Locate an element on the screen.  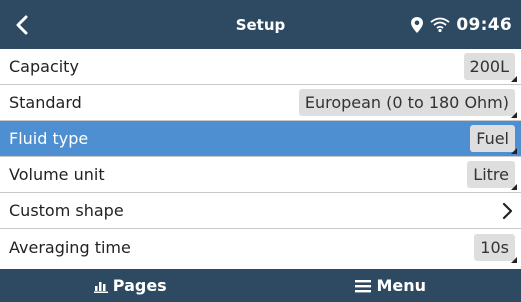
status-area: 09:46 is located at coordinates (465, 24).